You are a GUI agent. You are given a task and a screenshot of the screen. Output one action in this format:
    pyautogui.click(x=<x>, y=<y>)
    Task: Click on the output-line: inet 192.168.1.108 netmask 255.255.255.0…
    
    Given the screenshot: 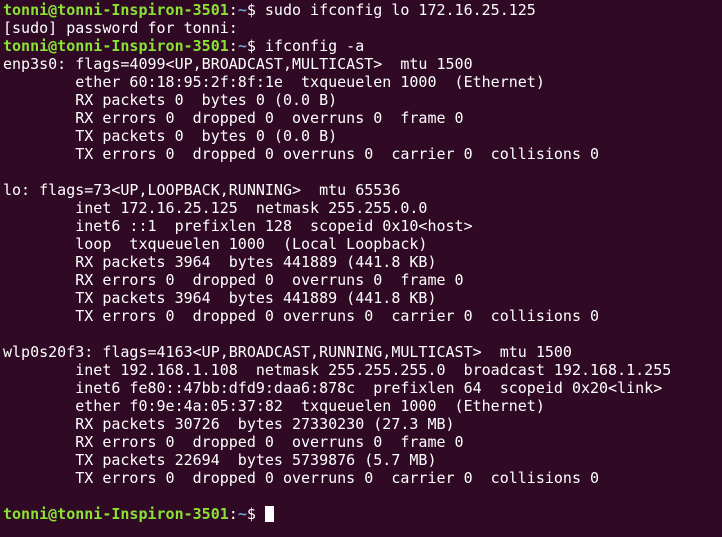 What is the action you would take?
    pyautogui.click(x=337, y=370)
    